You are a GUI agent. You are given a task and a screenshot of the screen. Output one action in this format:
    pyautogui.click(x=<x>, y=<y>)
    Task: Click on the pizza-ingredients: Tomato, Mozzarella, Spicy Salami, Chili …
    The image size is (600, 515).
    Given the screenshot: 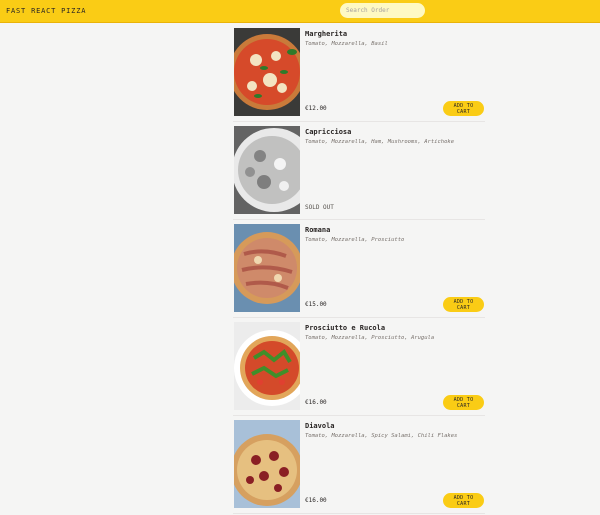 What is the action you would take?
    pyautogui.click(x=381, y=436)
    